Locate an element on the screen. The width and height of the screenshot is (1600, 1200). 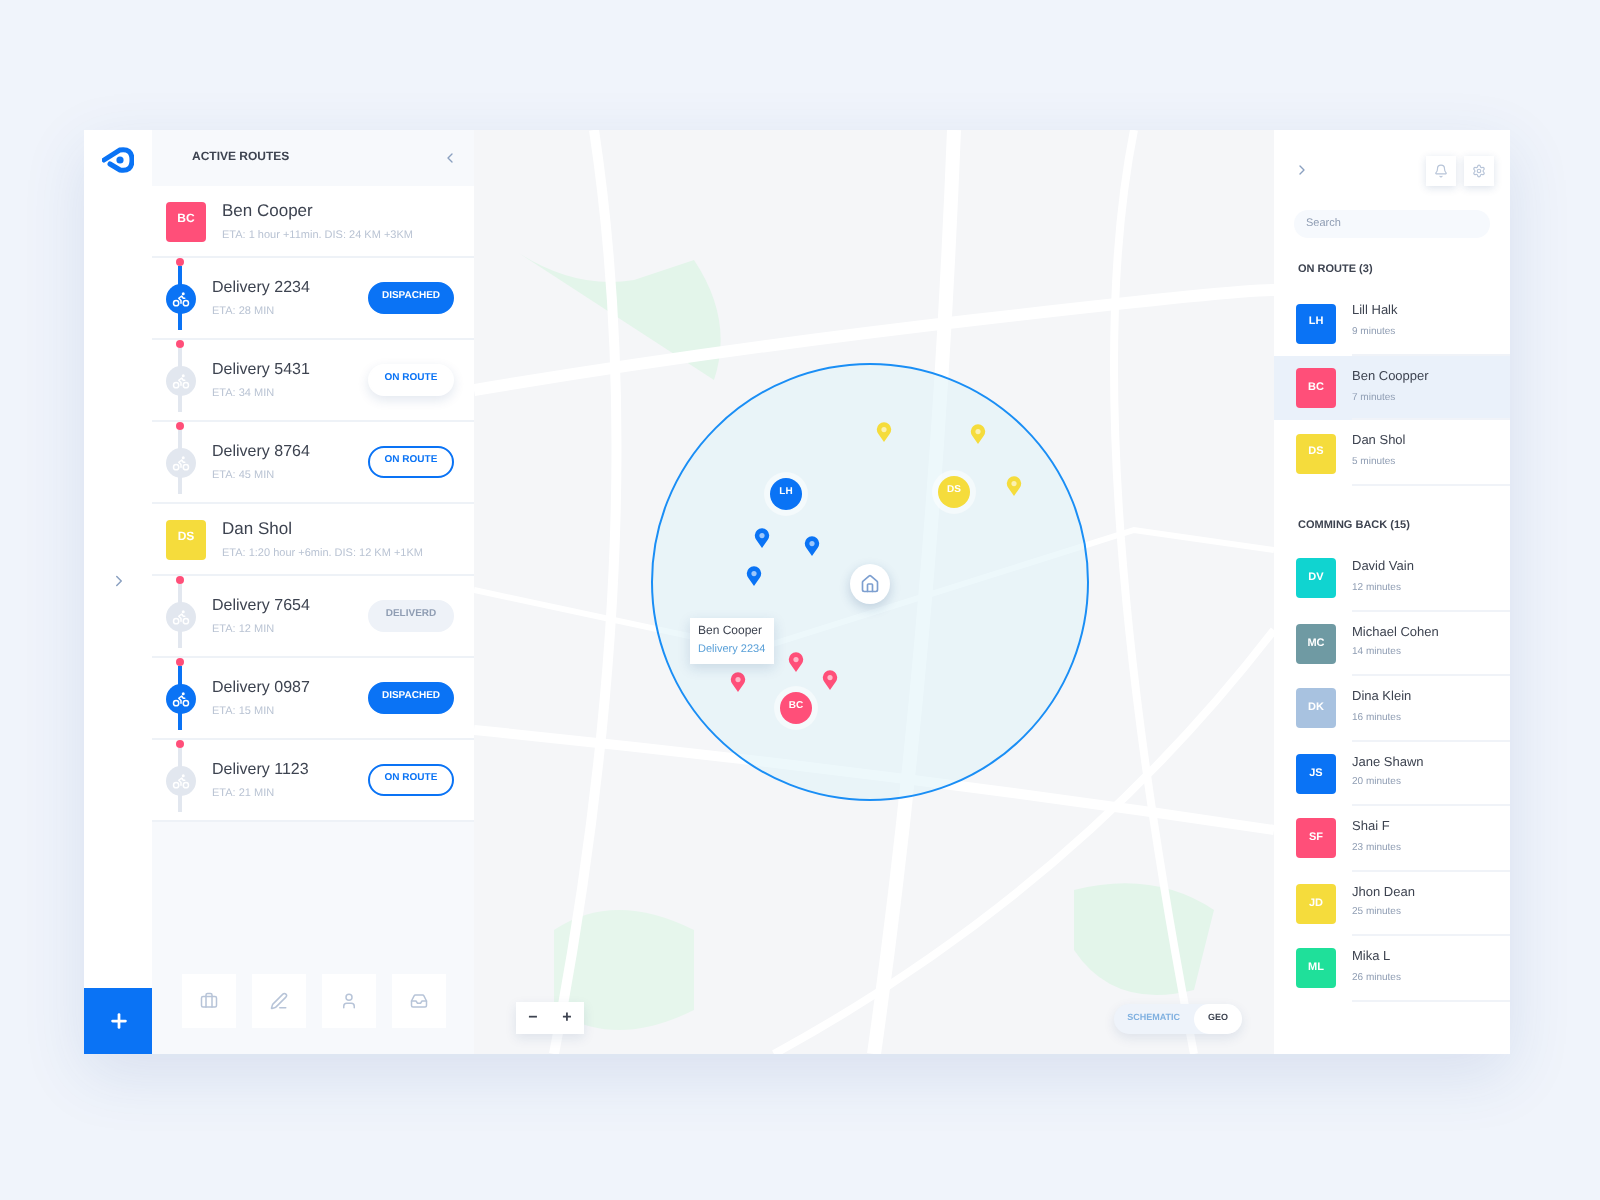
bell-icon is located at coordinates (1441, 170).